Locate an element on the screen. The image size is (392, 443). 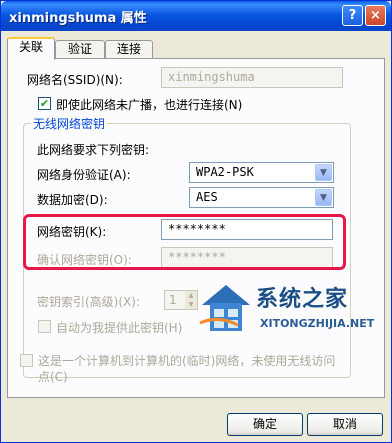
requires-key-label: 此网络要求下列密钥: is located at coordinates (93, 150).